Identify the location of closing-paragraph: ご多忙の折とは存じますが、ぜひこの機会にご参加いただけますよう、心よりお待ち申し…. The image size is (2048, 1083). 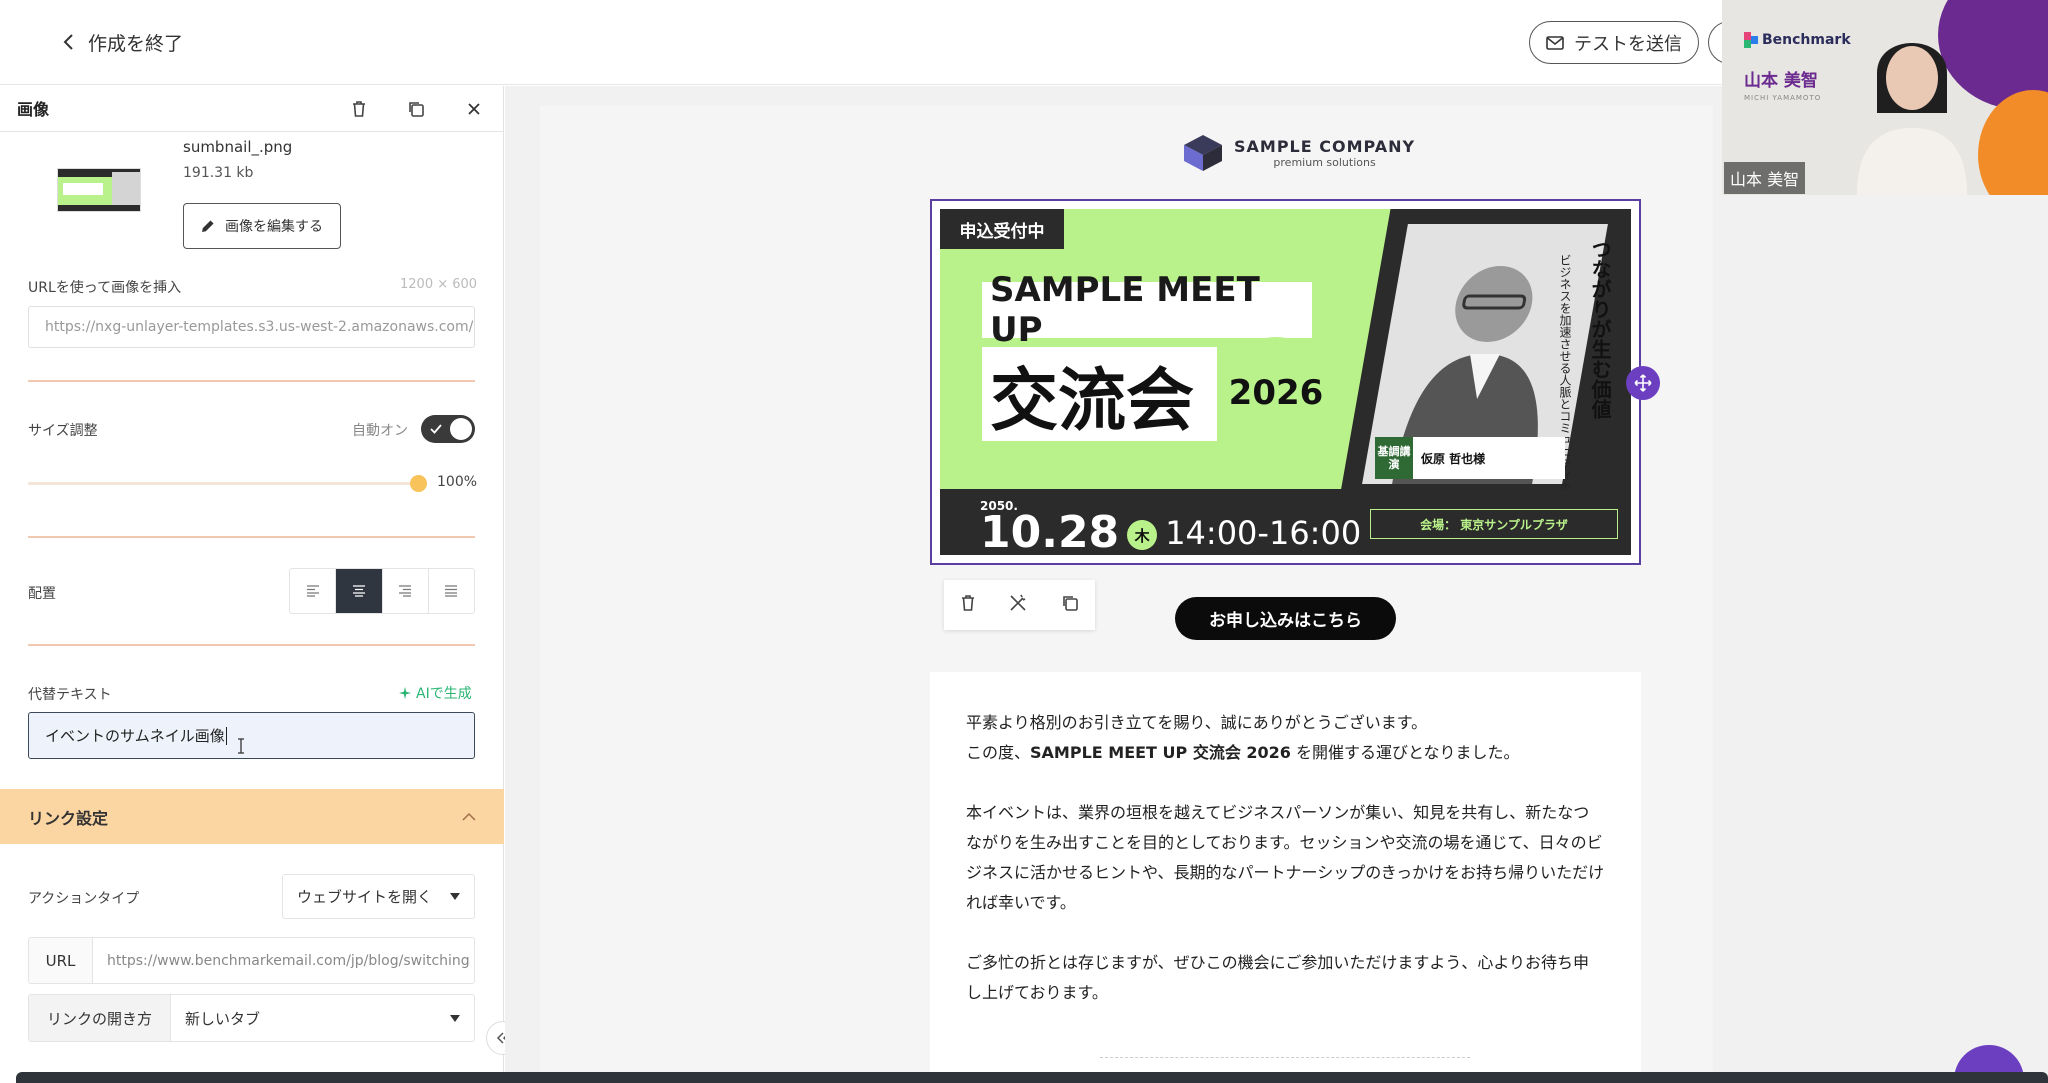
(1278, 977).